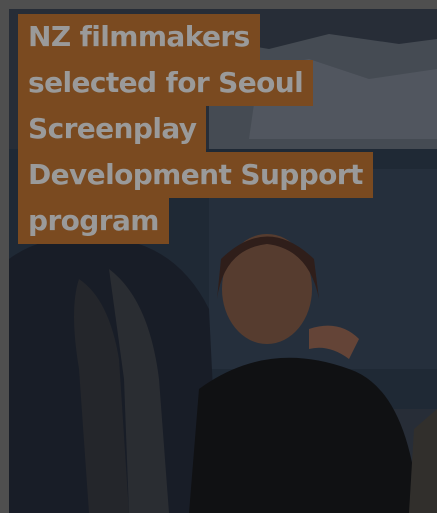 This screenshot has height=513, width=437. Describe the element at coordinates (195, 175) in the screenshot. I see `headline-line-4: Development Support` at that location.